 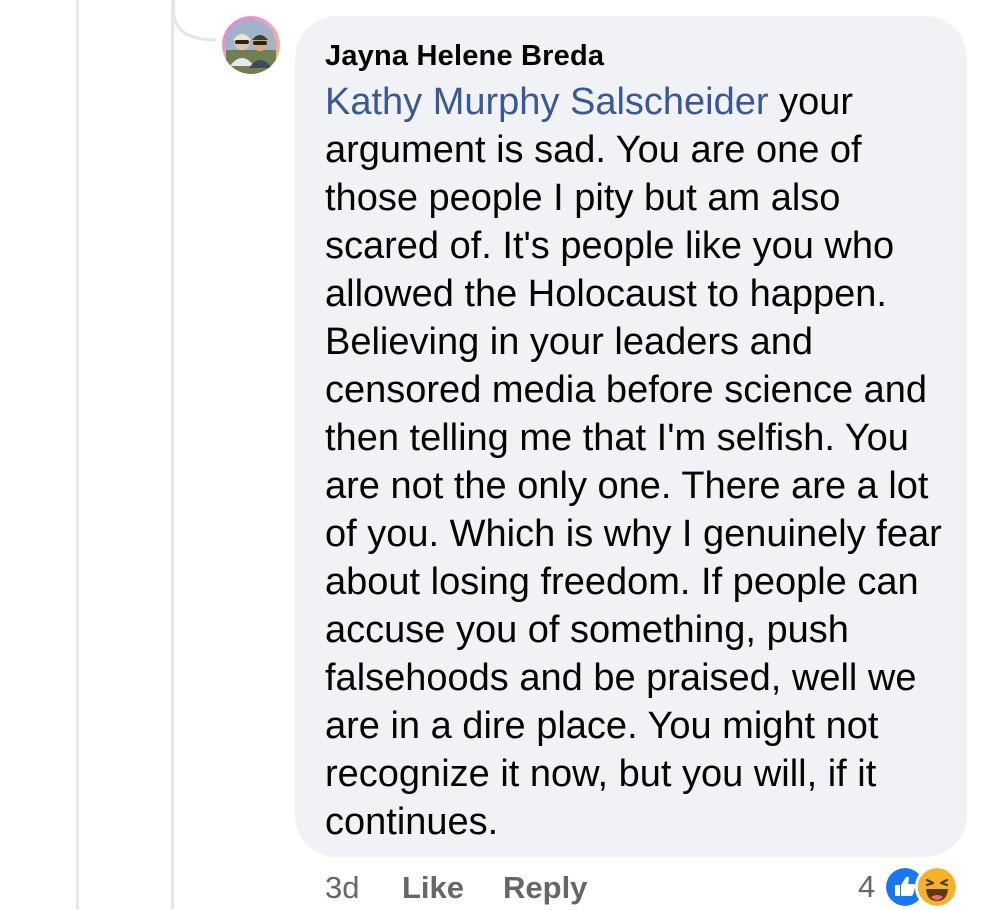 I want to click on comment-timestamp: 3d, so click(x=342, y=888).